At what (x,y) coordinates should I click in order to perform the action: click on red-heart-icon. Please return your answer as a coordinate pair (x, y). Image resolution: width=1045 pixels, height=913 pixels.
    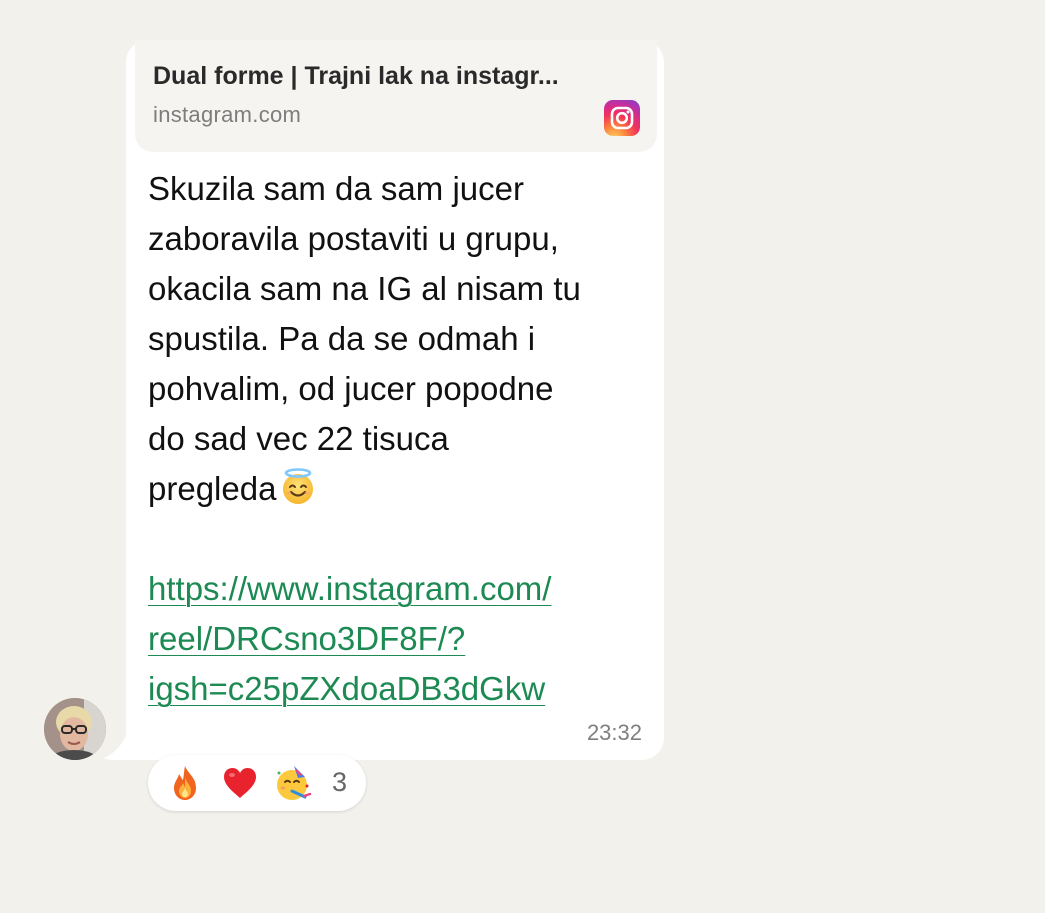
    Looking at the image, I should click on (240, 783).